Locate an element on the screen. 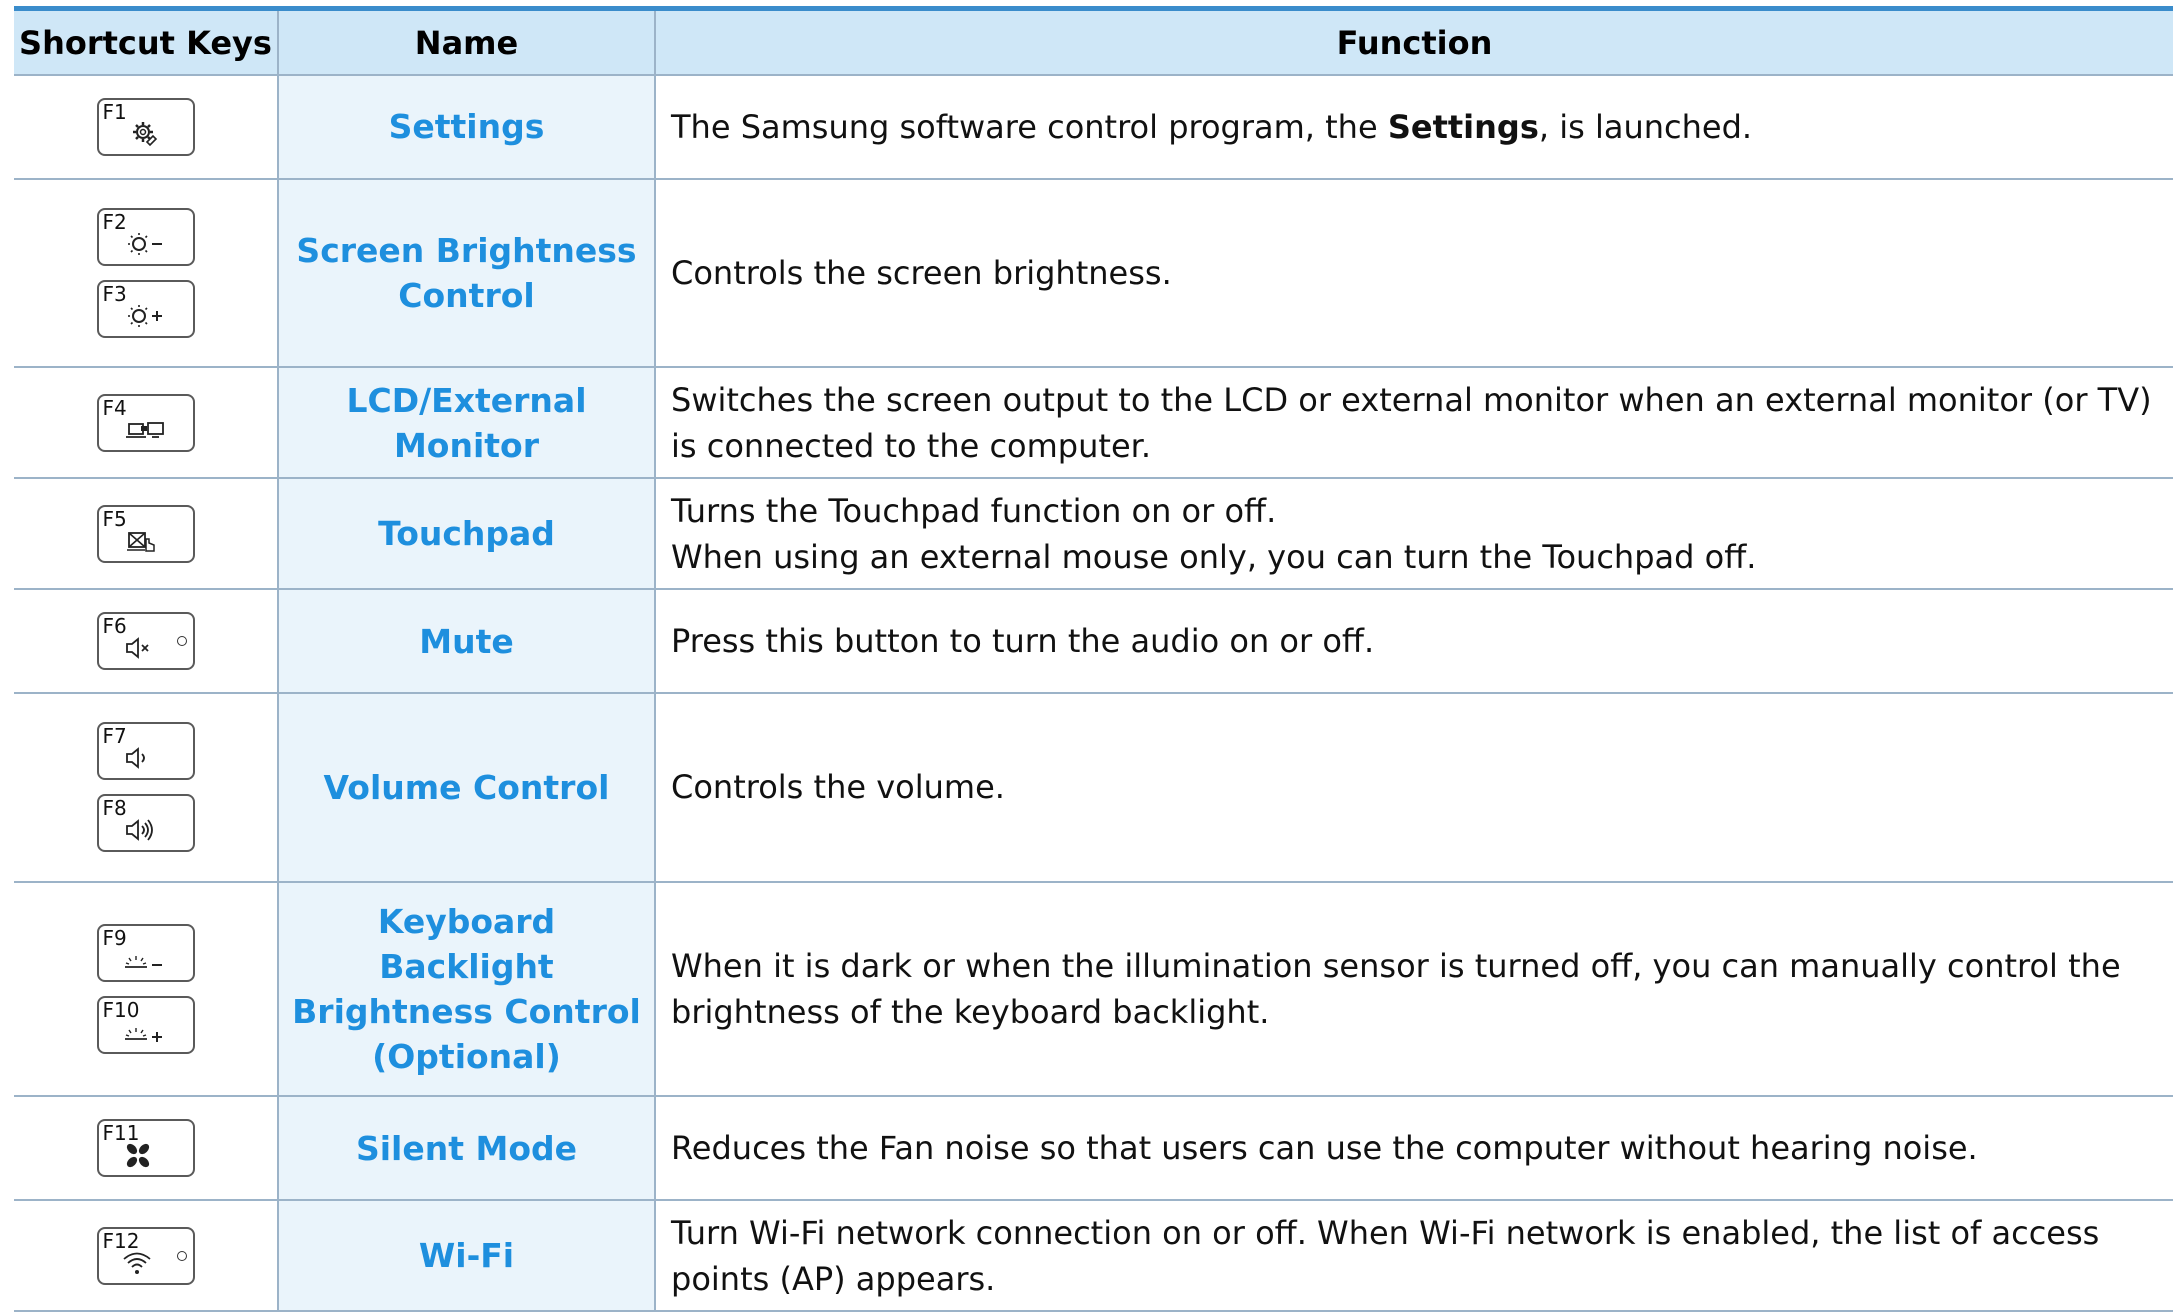 The width and height of the screenshot is (2173, 1312). header-name: Name is located at coordinates (467, 41).